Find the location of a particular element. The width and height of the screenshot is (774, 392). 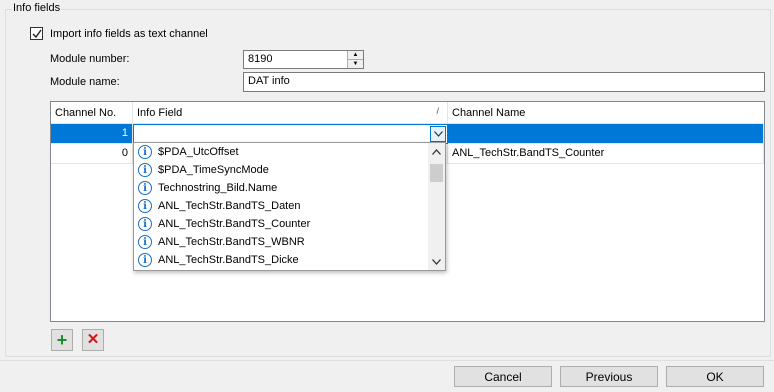

module-number-stepper: 8190 ▲ ▼ is located at coordinates (303, 59).